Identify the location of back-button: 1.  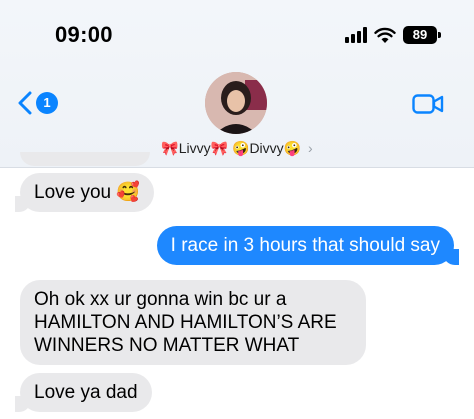
(38, 103).